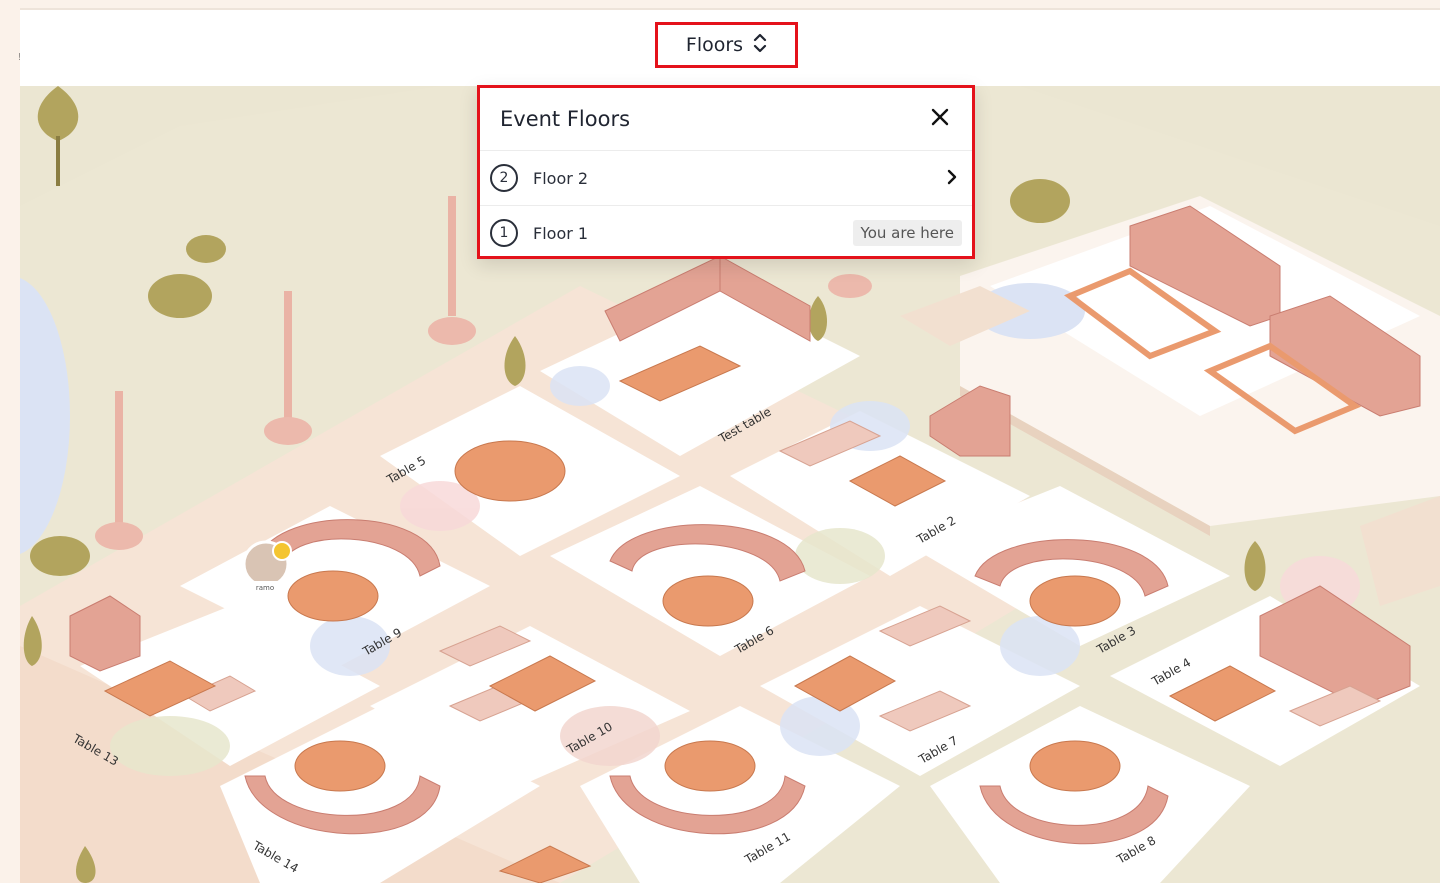  Describe the element at coordinates (760, 45) in the screenshot. I see `chevron-up-down-icon` at that location.